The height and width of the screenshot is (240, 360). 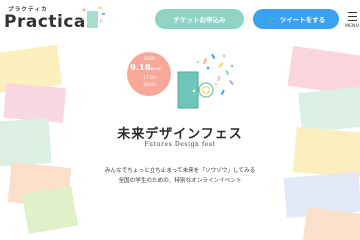 I want to click on tweet-button: 🐦 ツイートをする, so click(x=296, y=19).